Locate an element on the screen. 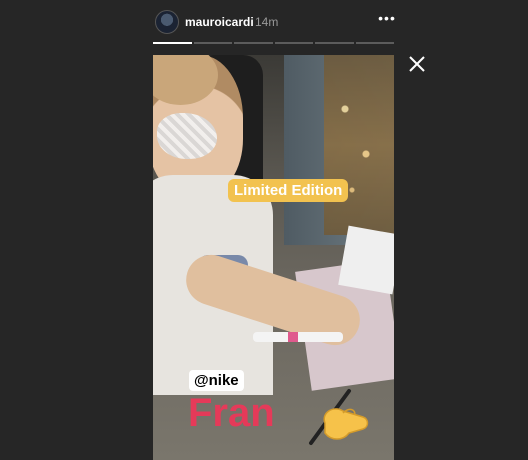 The image size is (528, 460). avatar is located at coordinates (167, 22).